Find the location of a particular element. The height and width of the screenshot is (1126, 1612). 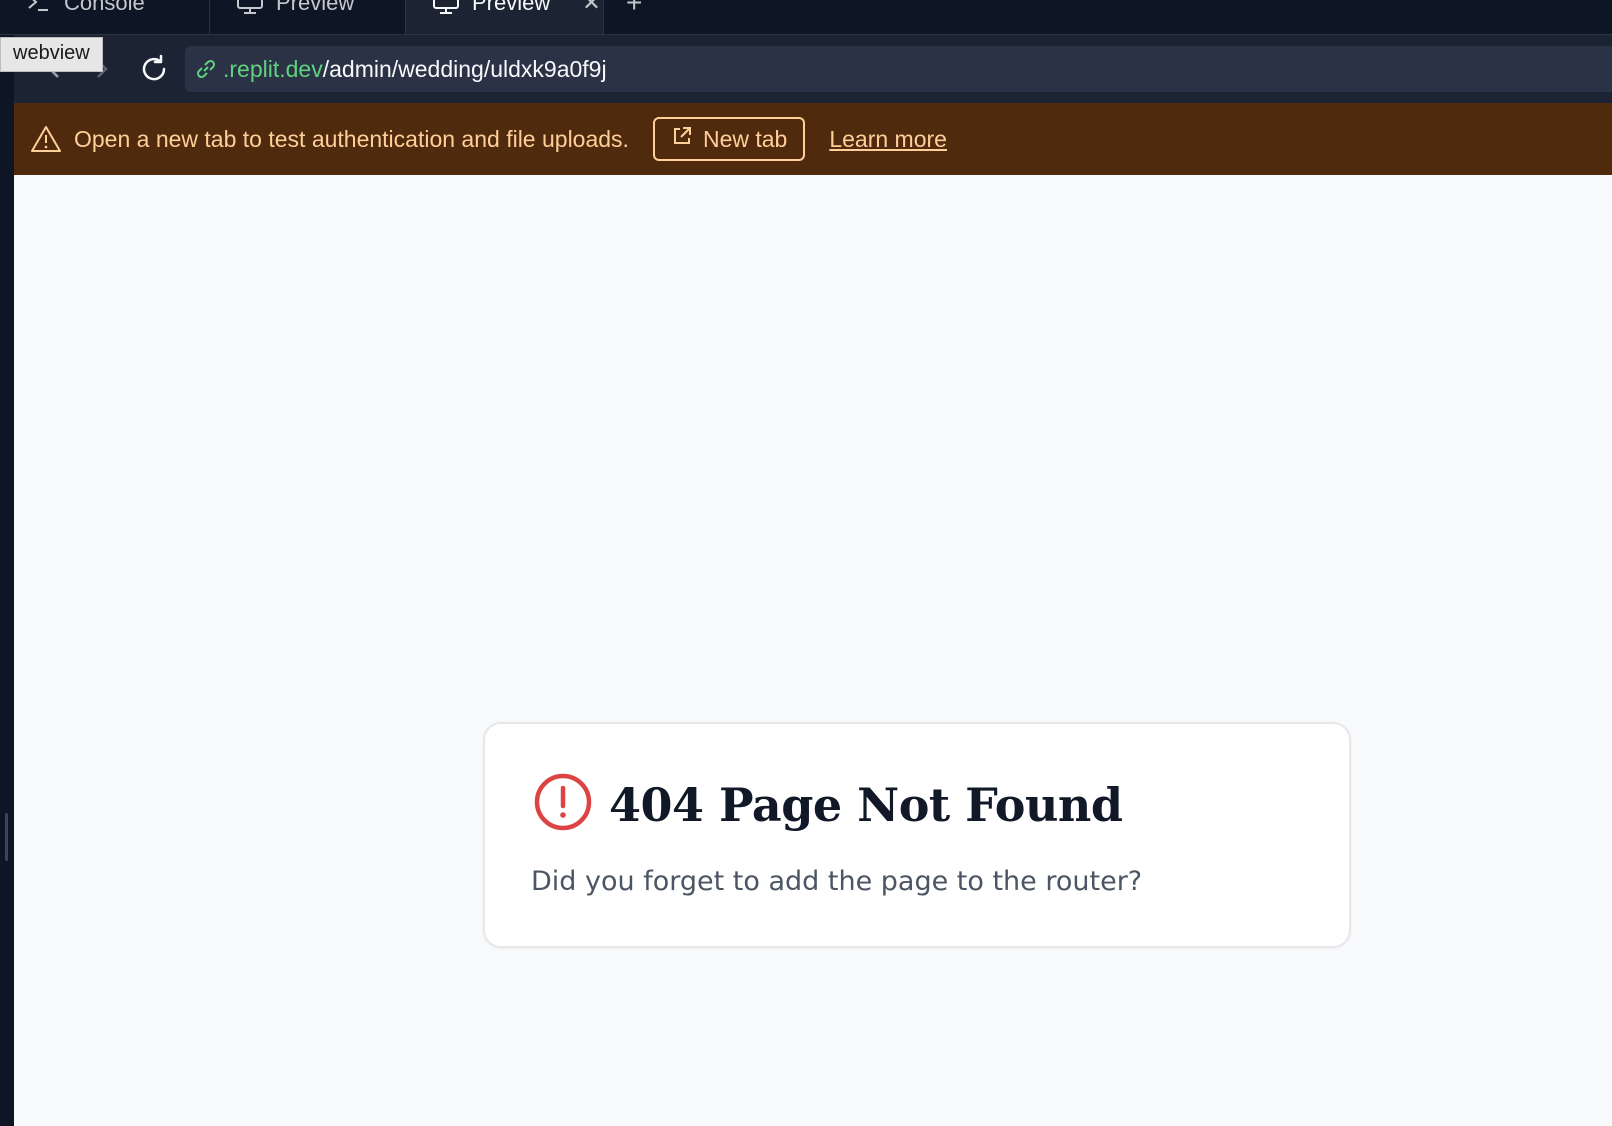

close-tab-icon: ✕ is located at coordinates (591, 8).